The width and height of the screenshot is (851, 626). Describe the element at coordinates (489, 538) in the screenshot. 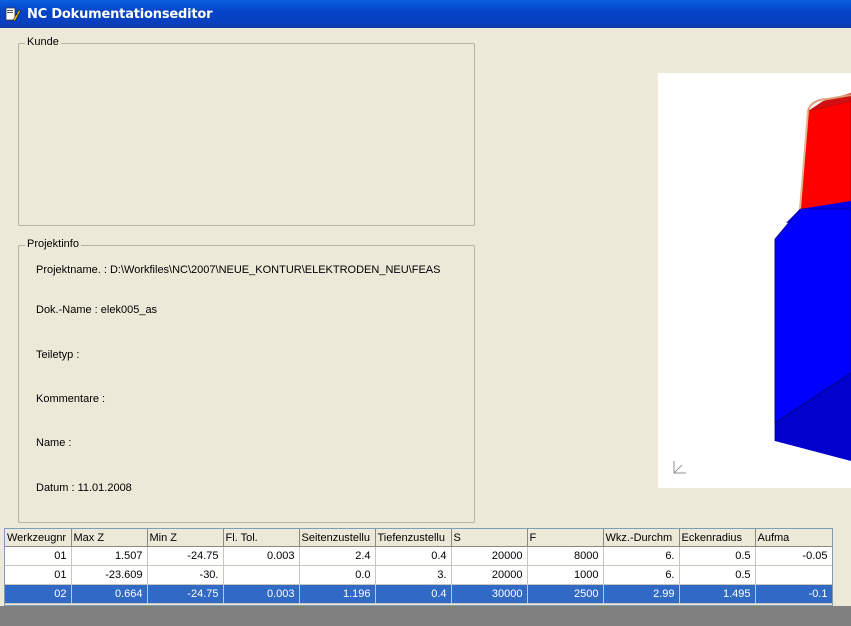

I see `column-header-s: S` at that location.